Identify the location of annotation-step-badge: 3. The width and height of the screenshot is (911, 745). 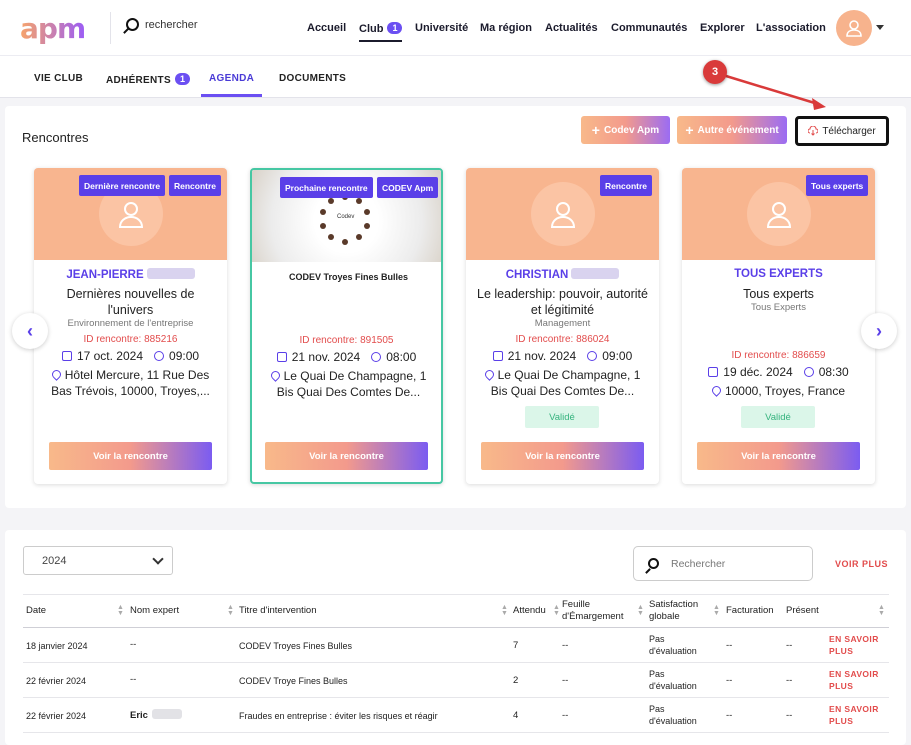
(715, 72).